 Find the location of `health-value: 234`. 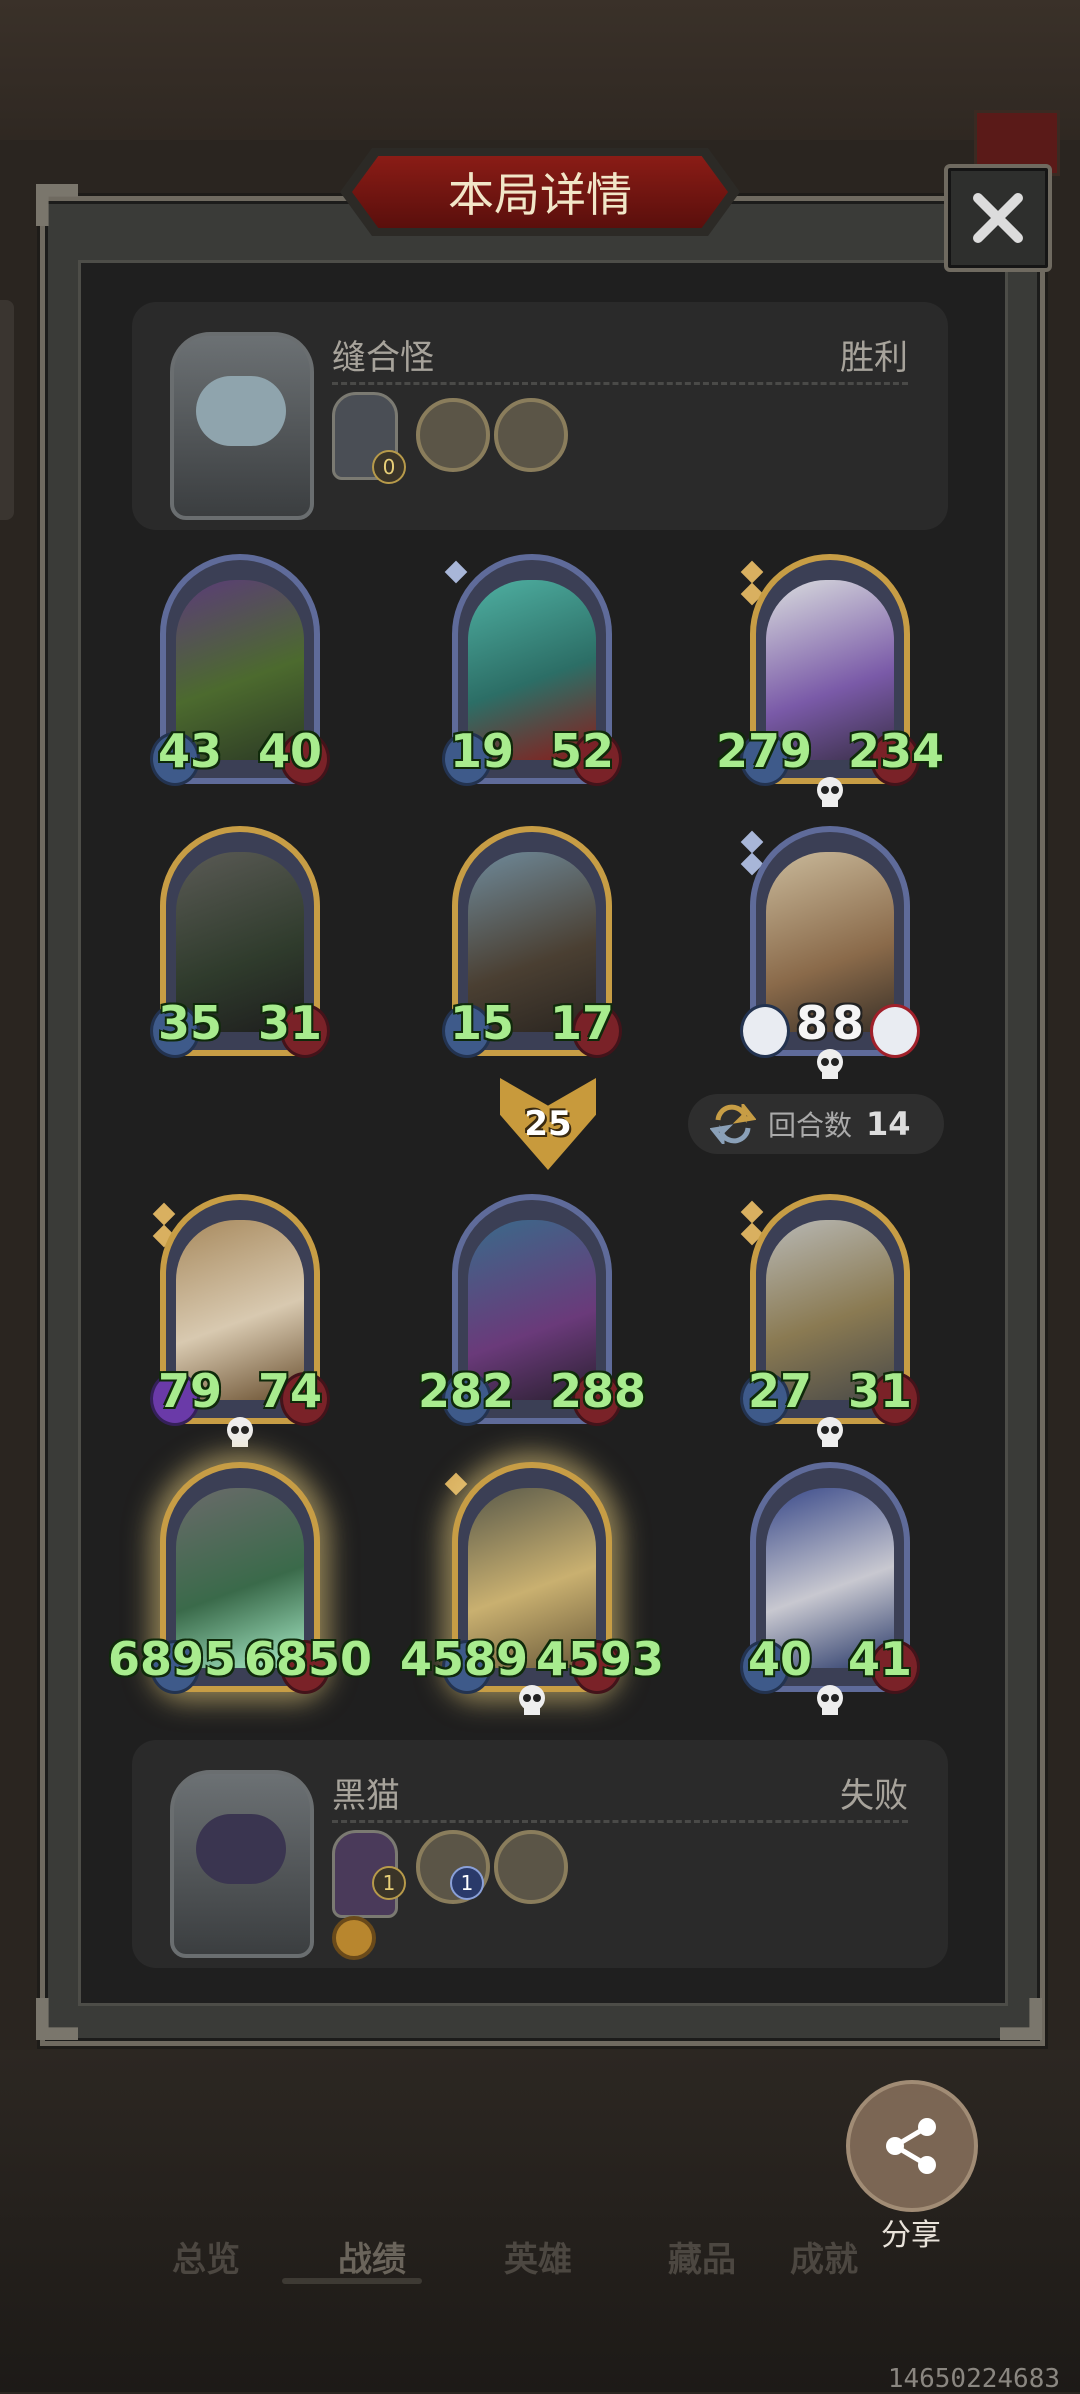

health-value: 234 is located at coordinates (896, 751).